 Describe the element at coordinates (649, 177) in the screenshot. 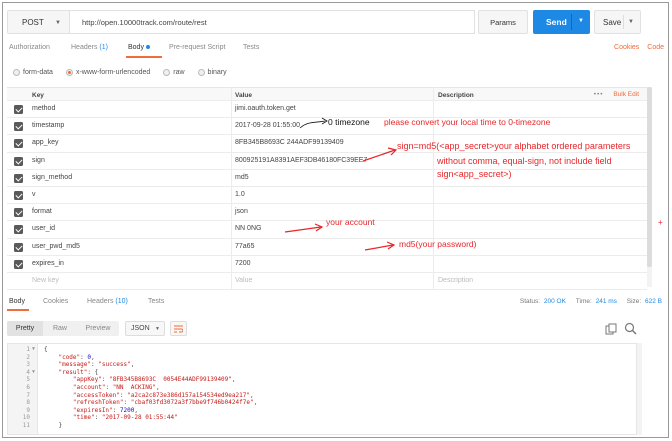

I see `scrollbar-thumb` at that location.